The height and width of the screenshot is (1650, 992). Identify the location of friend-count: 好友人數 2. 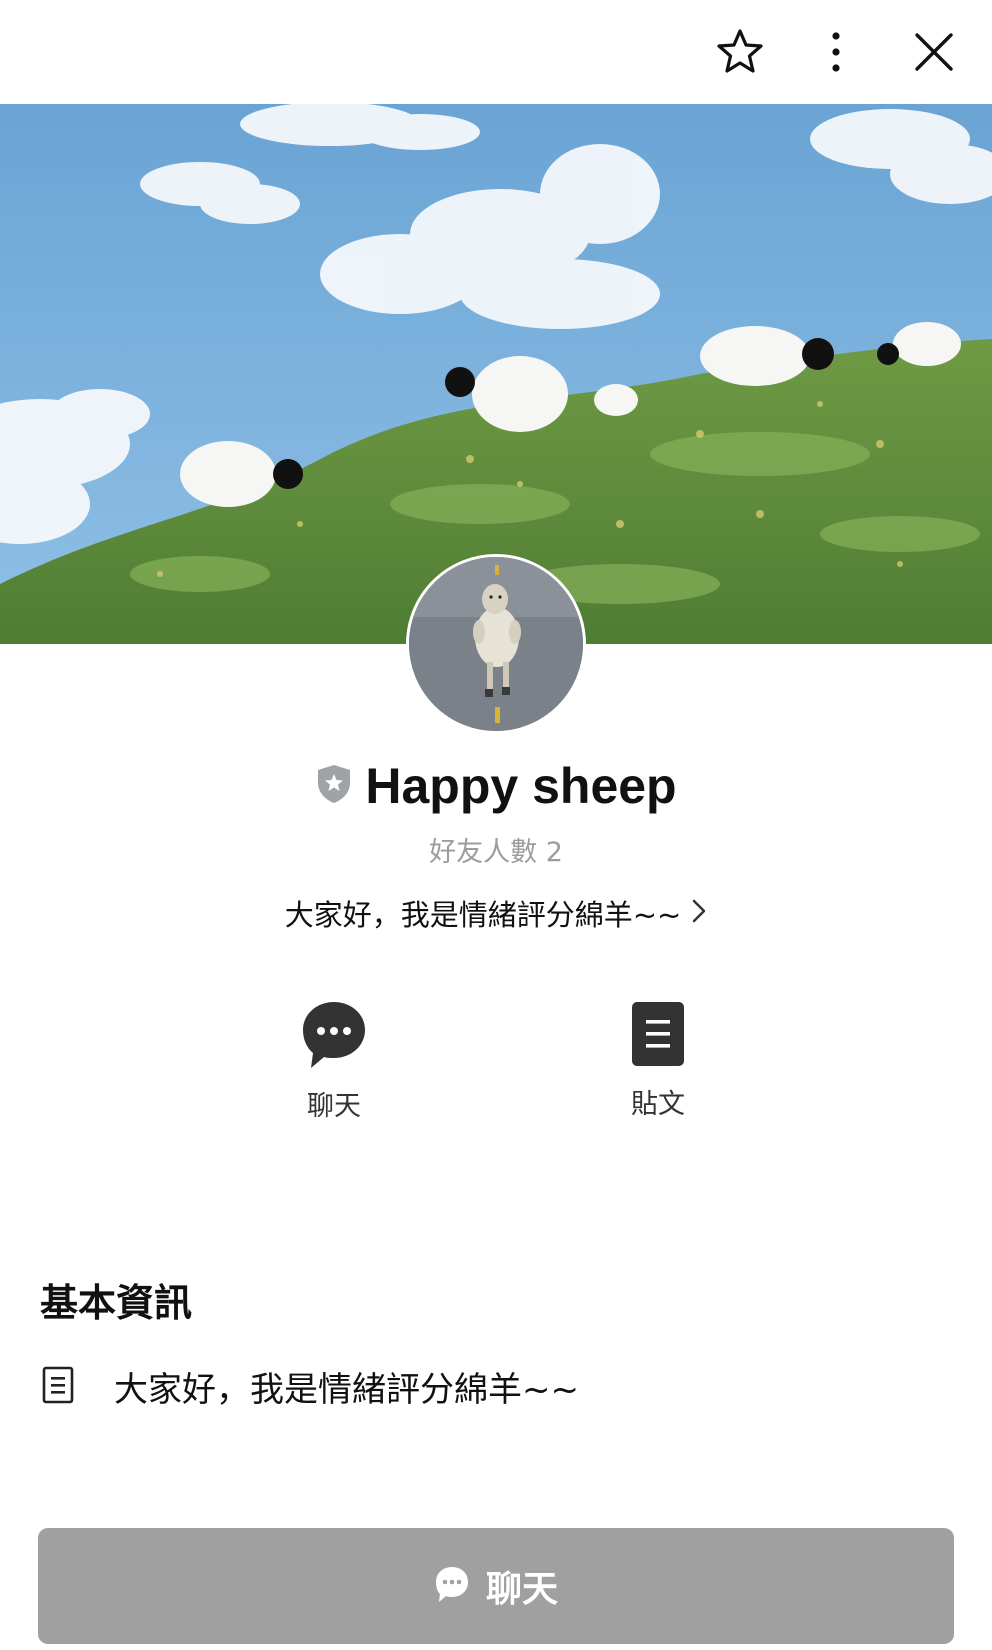
(496, 852).